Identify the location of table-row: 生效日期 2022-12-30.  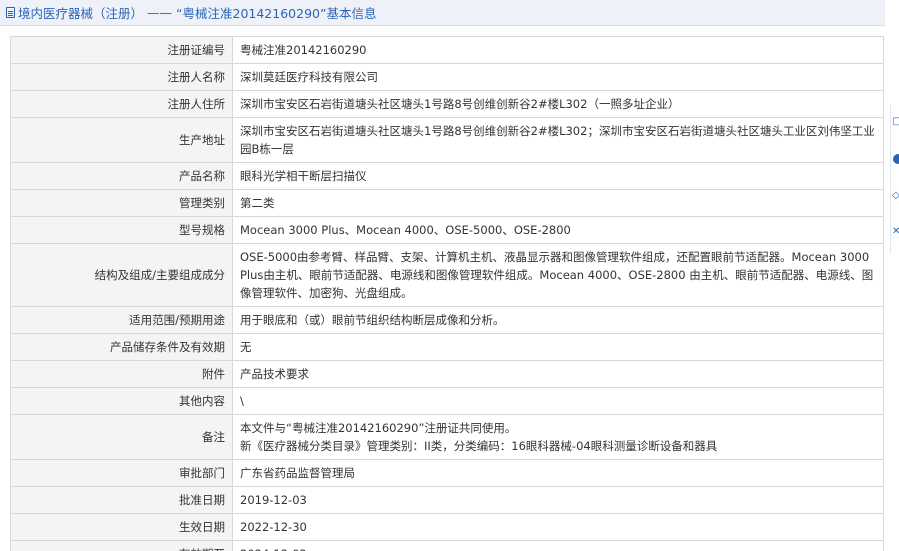
(447, 527).